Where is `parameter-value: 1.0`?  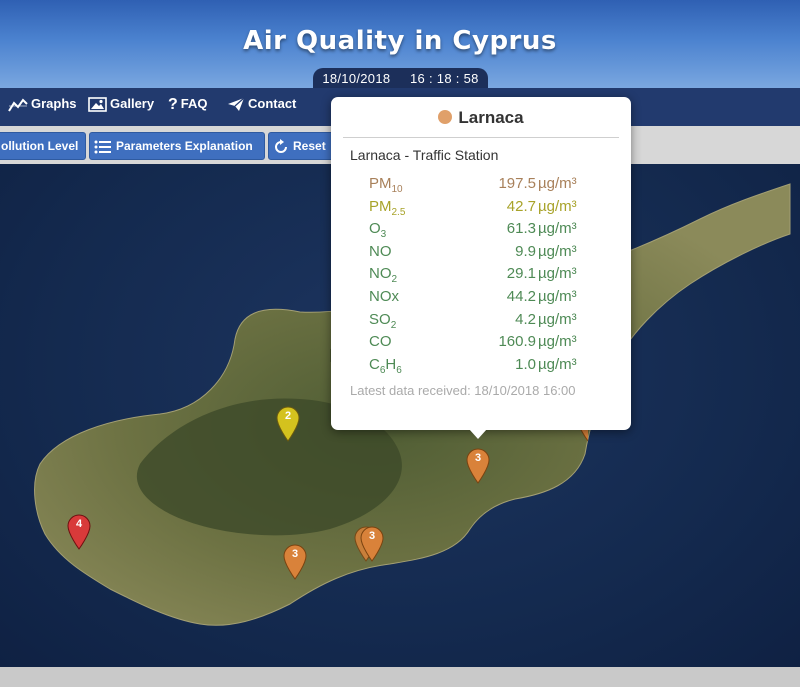
parameter-value: 1.0 is located at coordinates (525, 364).